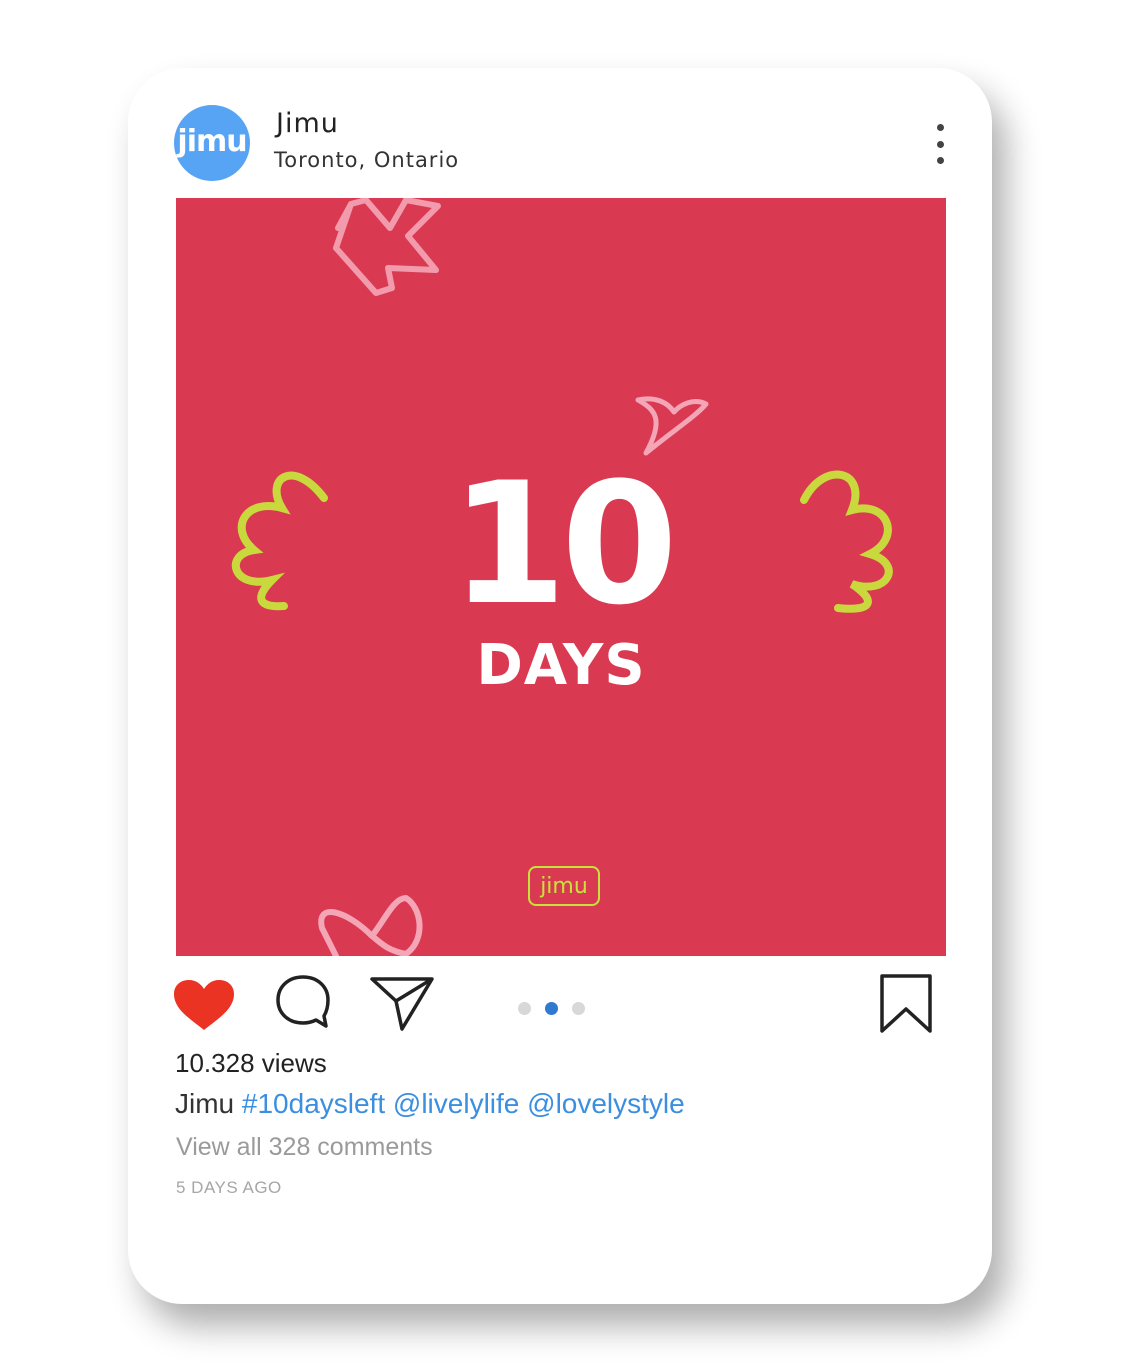  Describe the element at coordinates (564, 886) in the screenshot. I see `brand-logo: jimu` at that location.